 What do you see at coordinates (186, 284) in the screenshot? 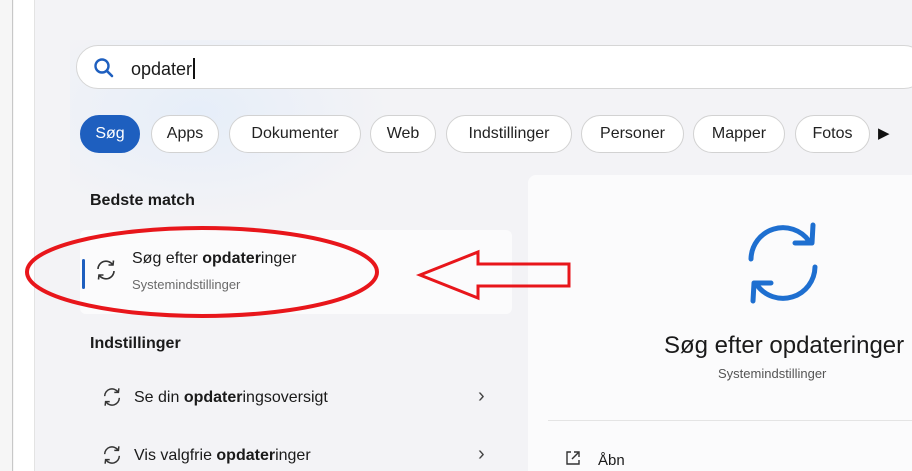
I see `best-match-subtitle: Systemindstillinger` at bounding box center [186, 284].